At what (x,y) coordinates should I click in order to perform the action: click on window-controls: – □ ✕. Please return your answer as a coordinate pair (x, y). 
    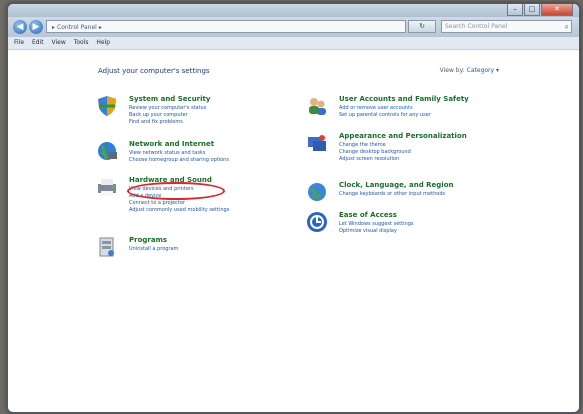
    Looking at the image, I should click on (540, 10).